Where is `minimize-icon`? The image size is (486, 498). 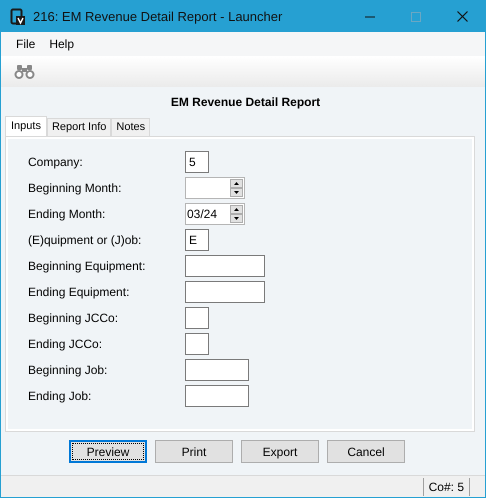
minimize-icon is located at coordinates (370, 17).